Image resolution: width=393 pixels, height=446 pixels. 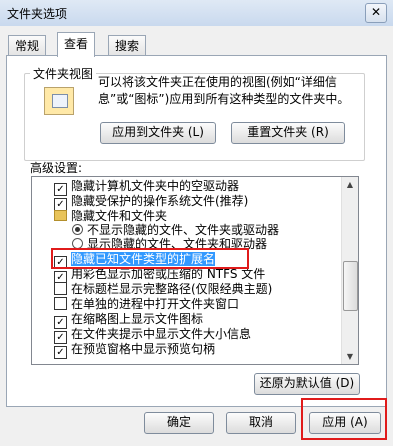 I want to click on apply-to-folders-button: 应用到文件夹 (L), so click(x=158, y=133).